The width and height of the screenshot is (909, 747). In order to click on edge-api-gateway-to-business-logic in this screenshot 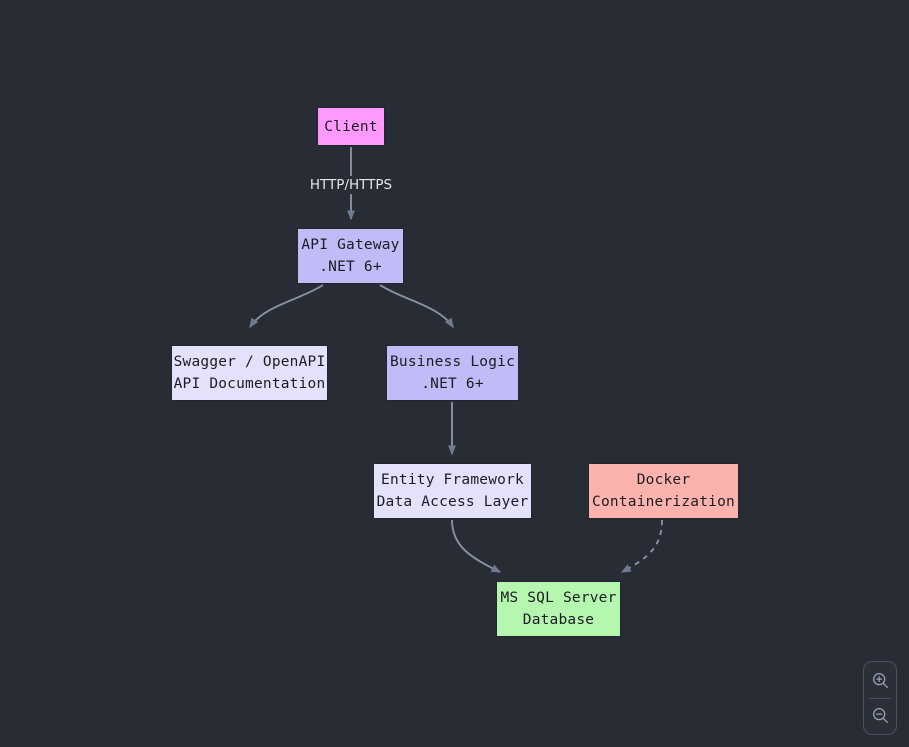, I will do `click(416, 306)`.